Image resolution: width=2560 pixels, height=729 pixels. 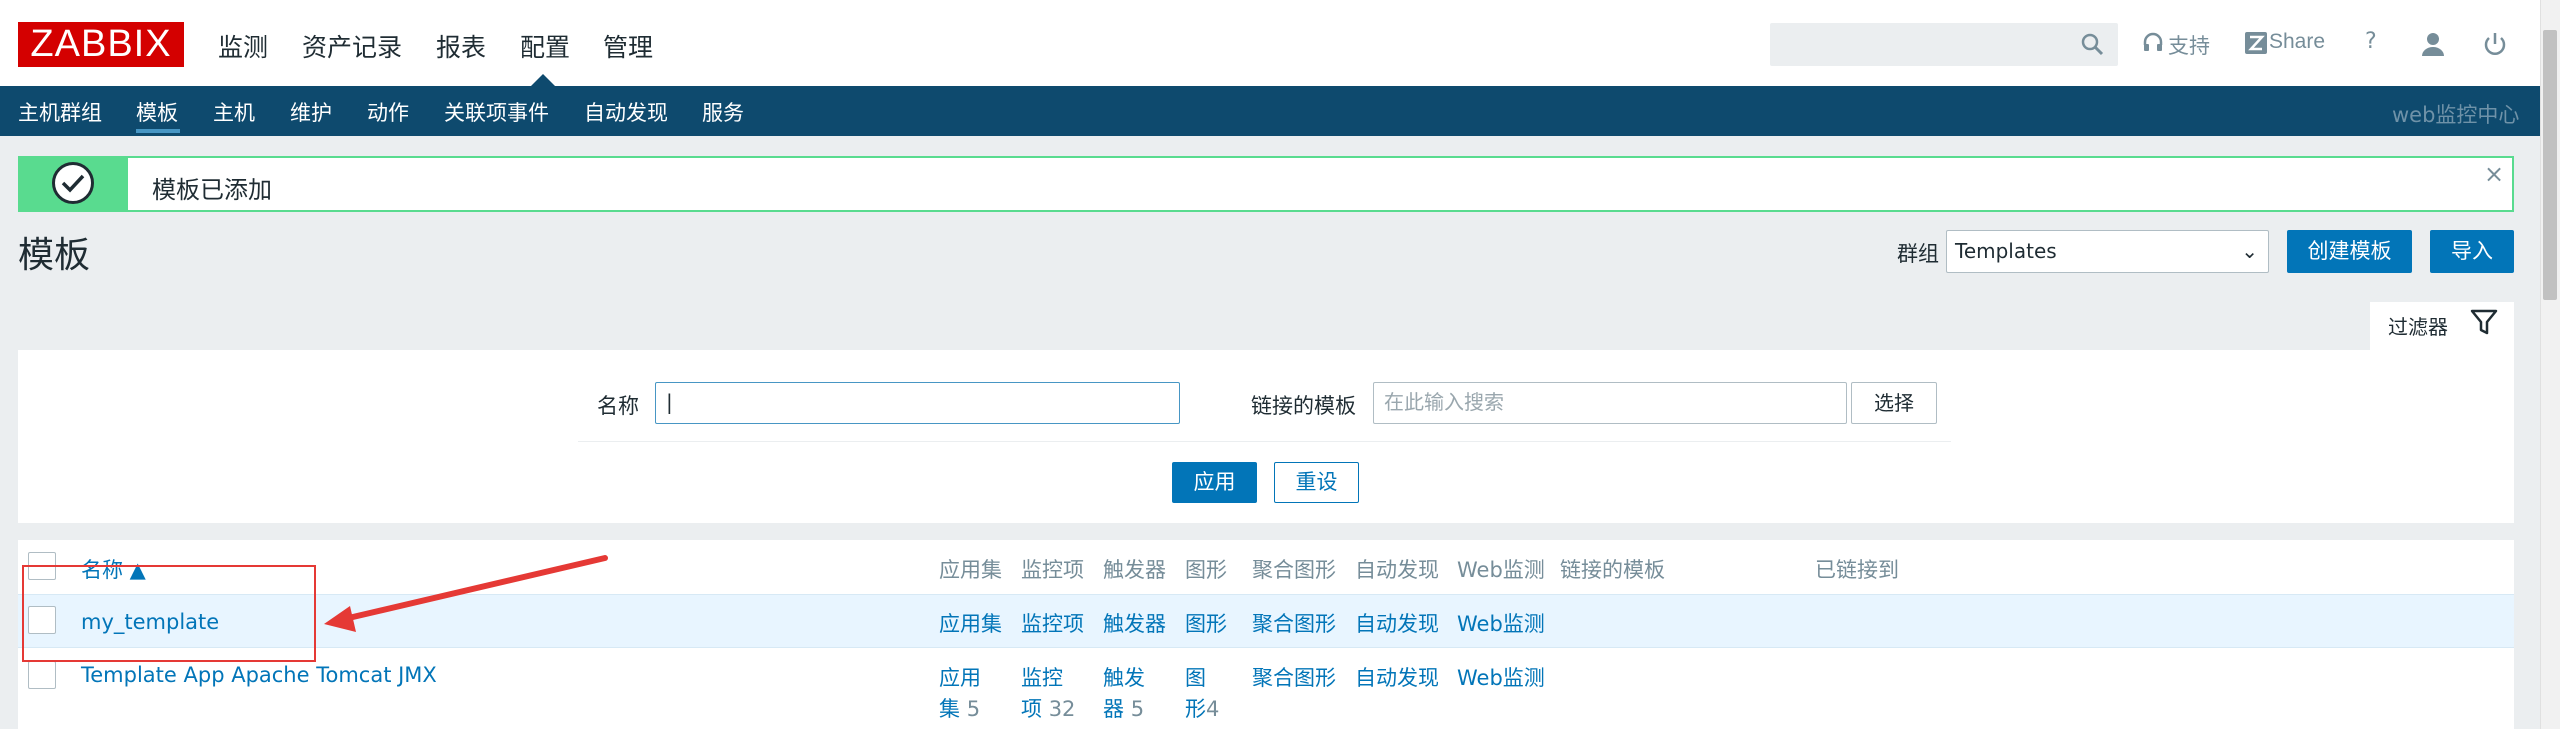 I want to click on create-template-button: 创建模板, so click(x=2349, y=251).